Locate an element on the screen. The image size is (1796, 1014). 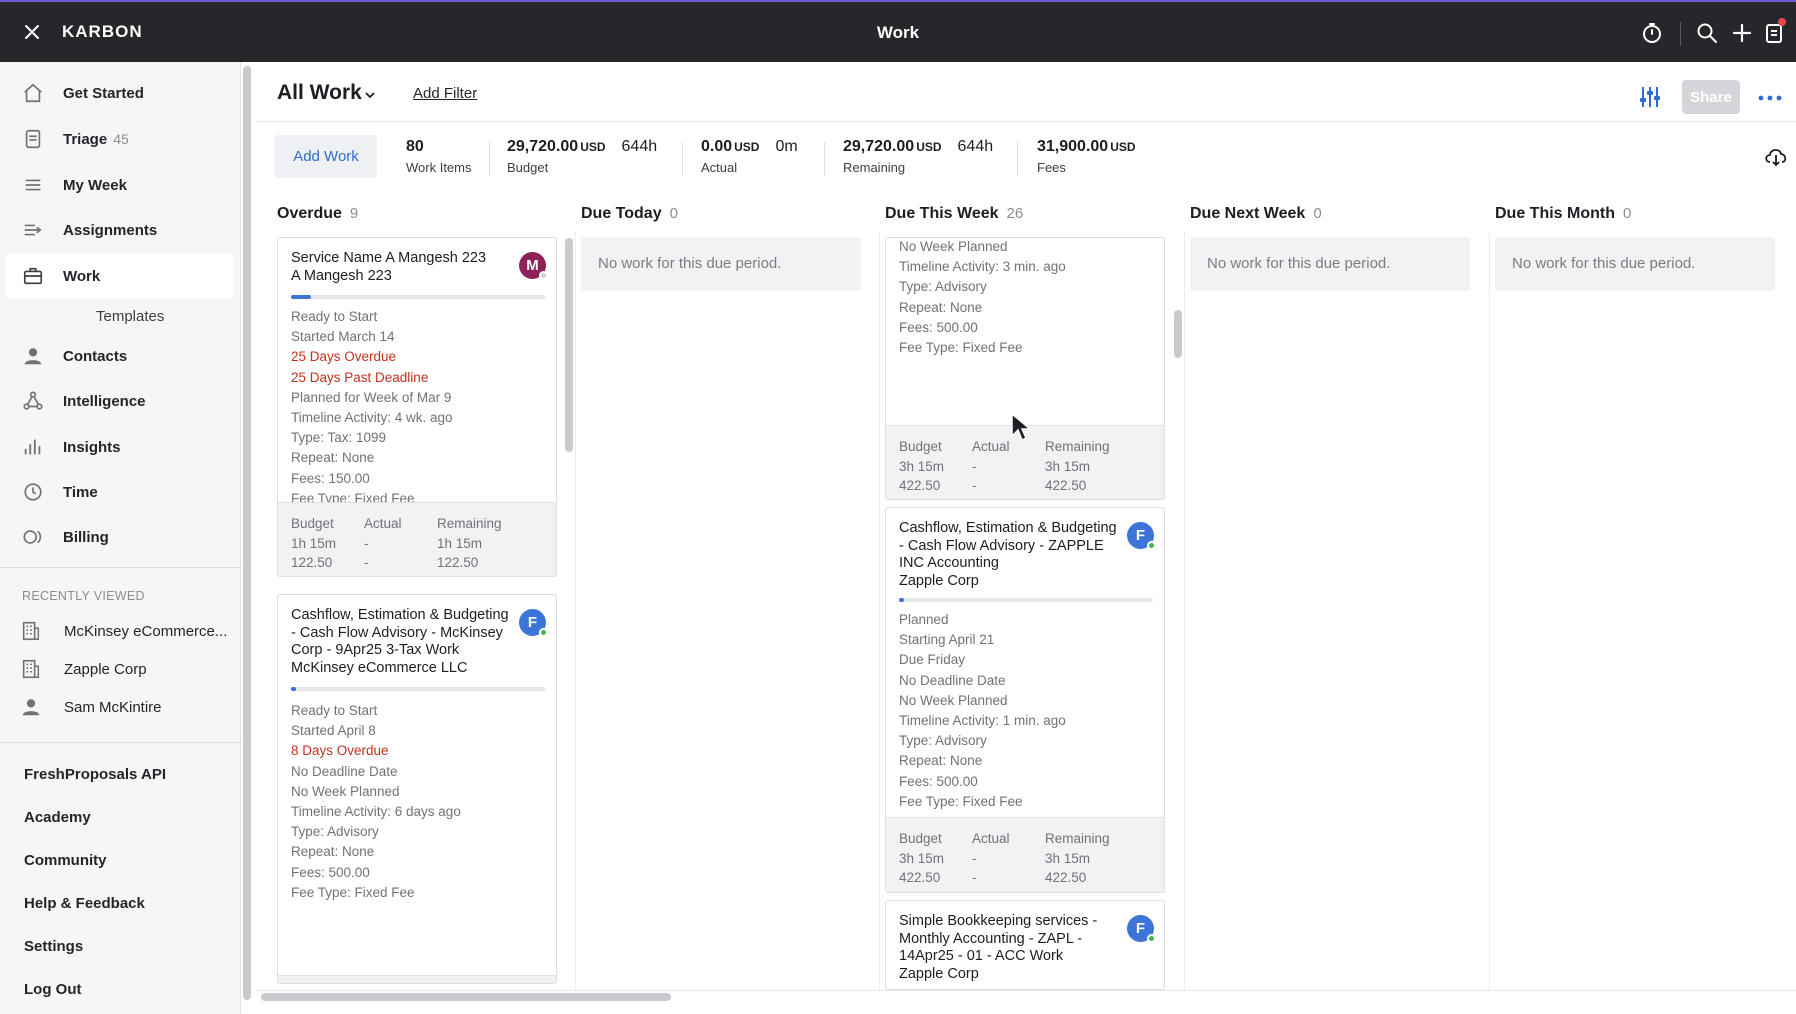
work-card-detail-line: Fees: 150.00 is located at coordinates (330, 478).